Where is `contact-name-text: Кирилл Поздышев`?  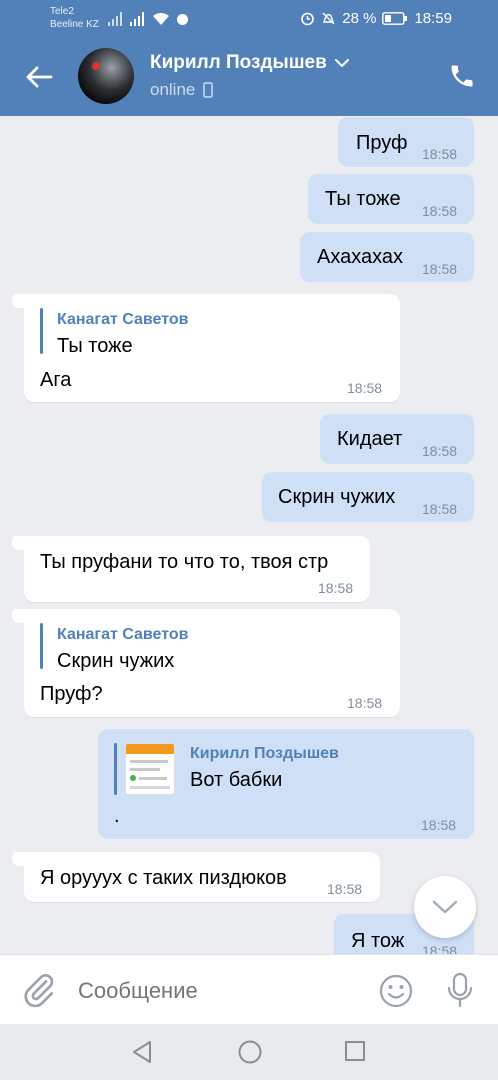 contact-name-text: Кирилл Поздышев is located at coordinates (238, 62).